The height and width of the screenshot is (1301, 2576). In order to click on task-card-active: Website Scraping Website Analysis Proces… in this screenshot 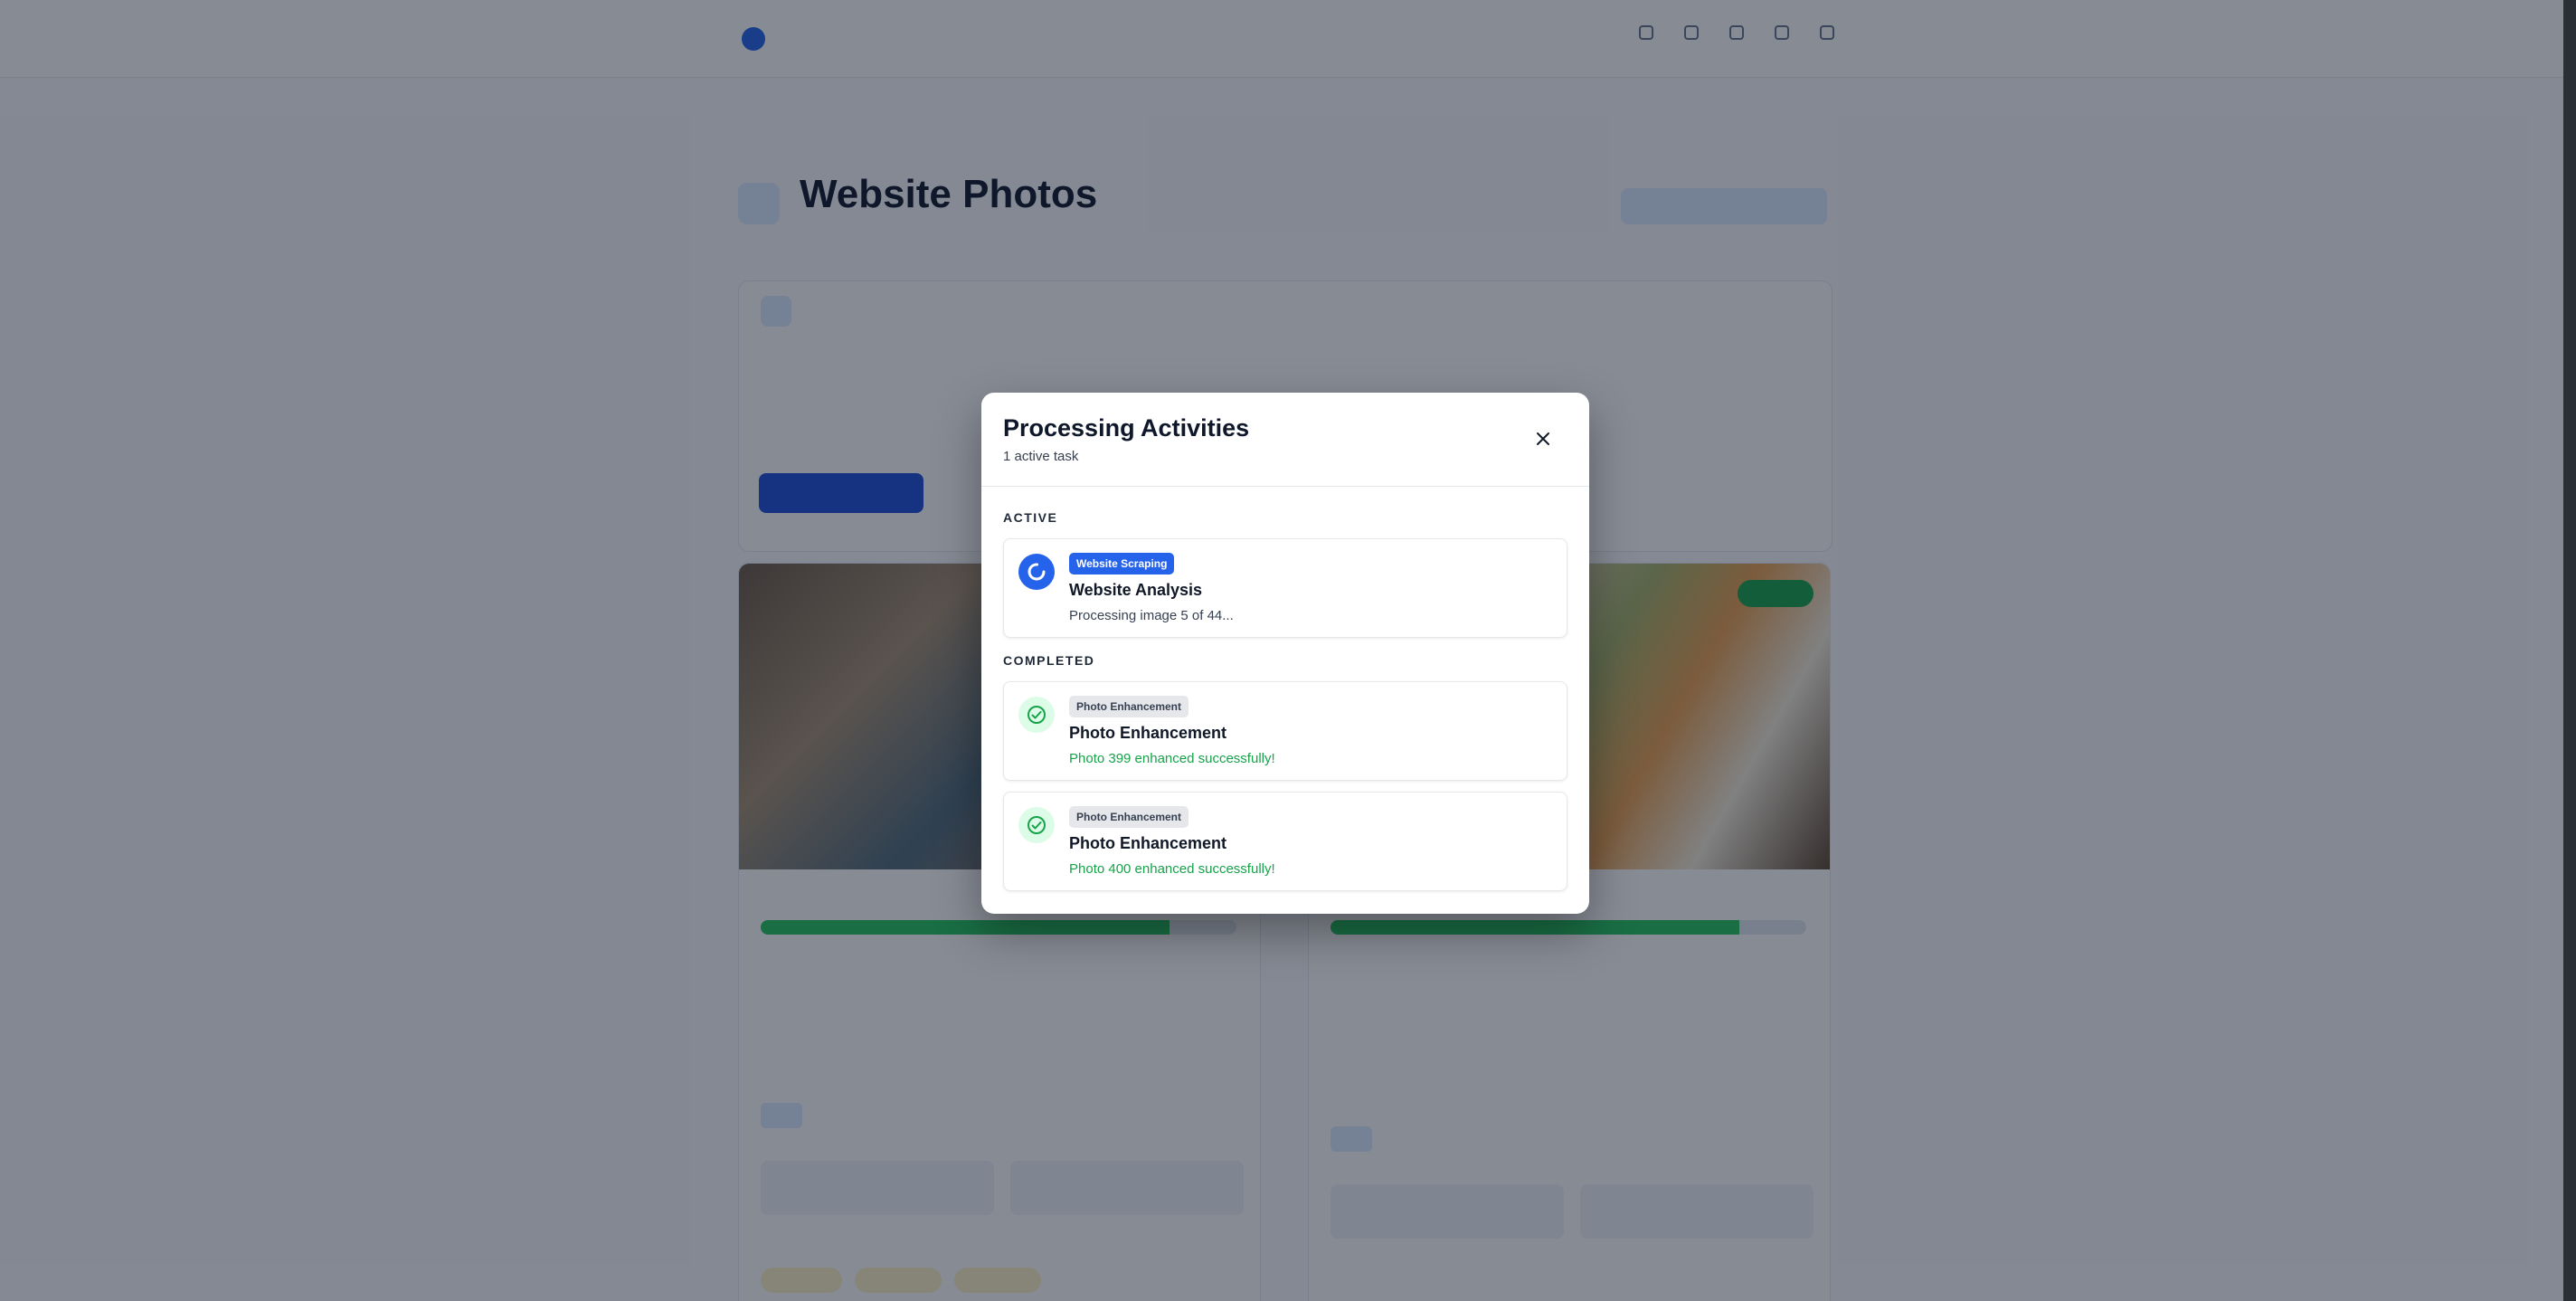, I will do `click(1285, 588)`.